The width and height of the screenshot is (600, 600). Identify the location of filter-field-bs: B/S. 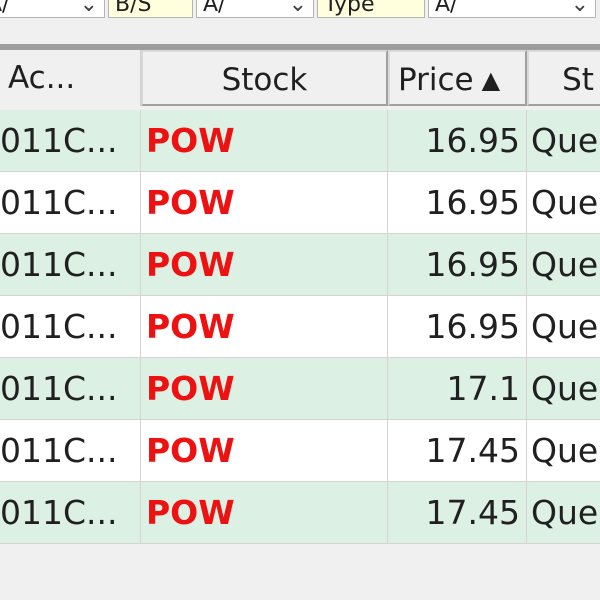
(150, 9).